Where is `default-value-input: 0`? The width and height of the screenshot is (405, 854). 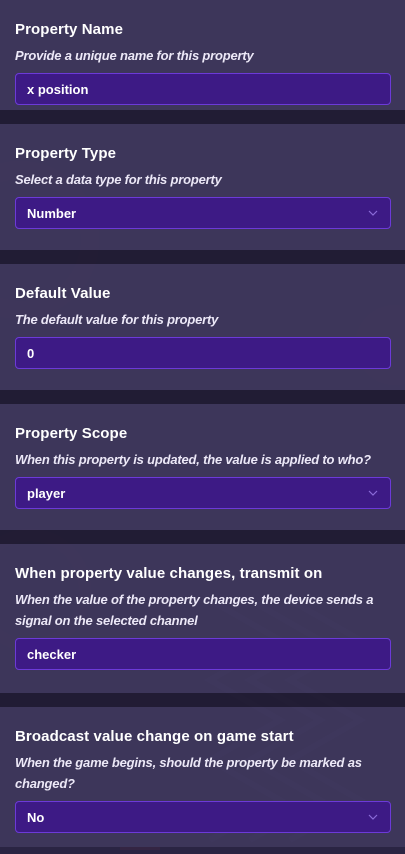
default-value-input: 0 is located at coordinates (203, 353).